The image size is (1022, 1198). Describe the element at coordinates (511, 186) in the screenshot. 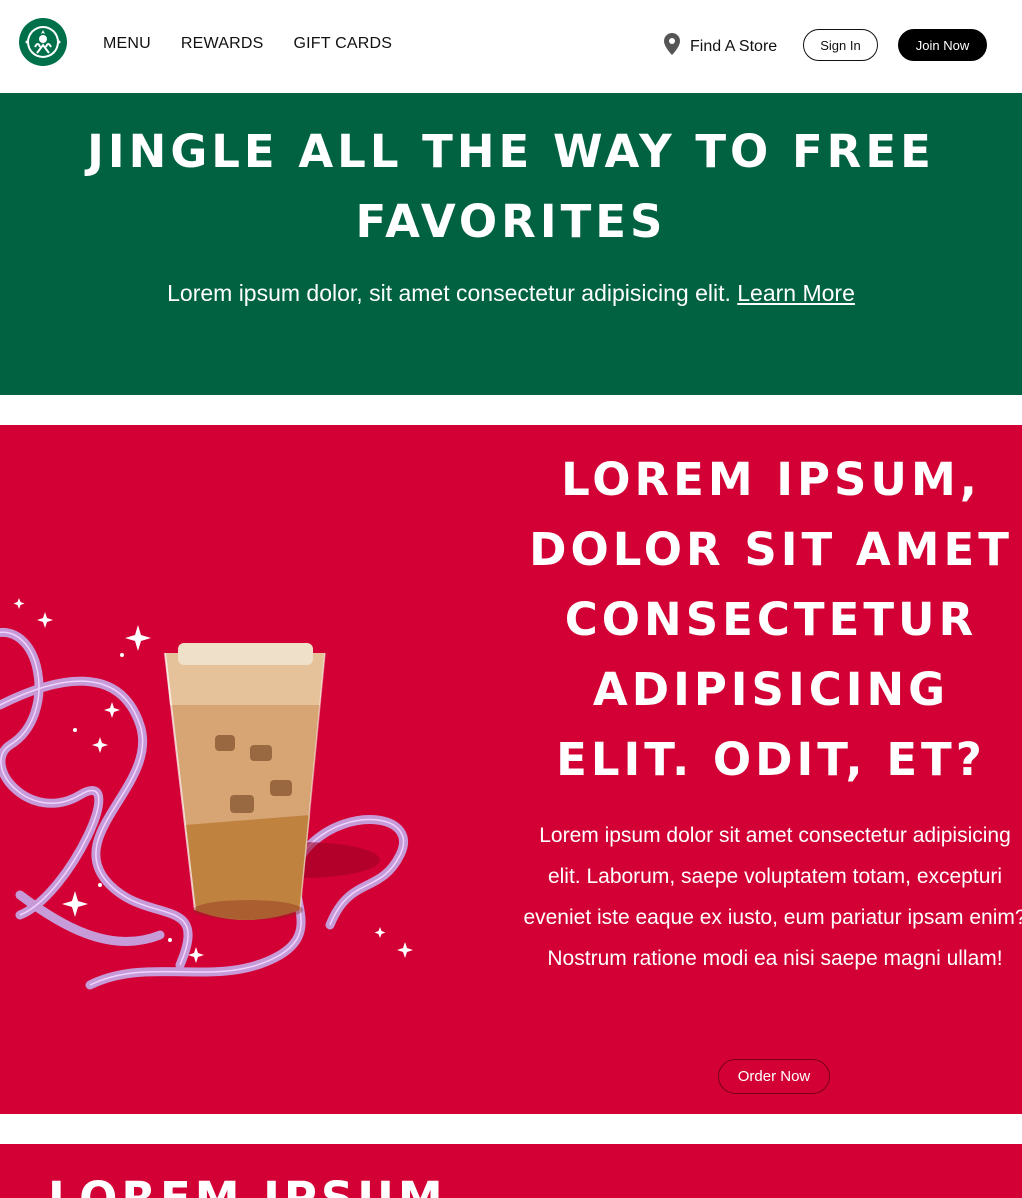

I see `promo-title: JINGLE ALL THE WAY TO FREE FAVORITES` at that location.